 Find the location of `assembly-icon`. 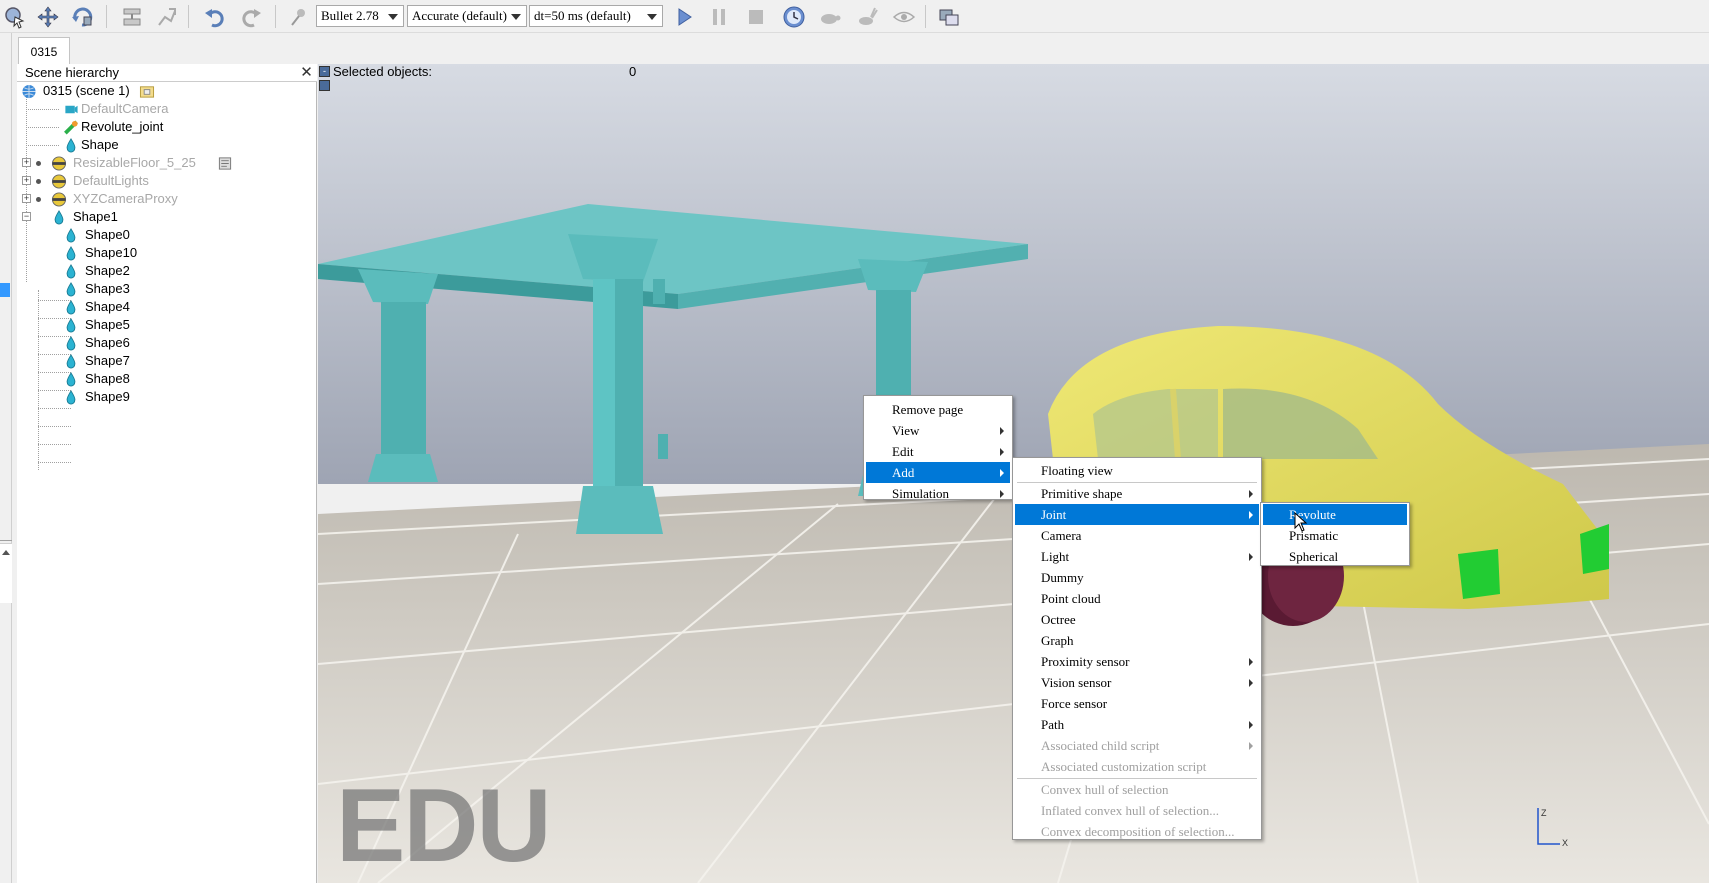

assembly-icon is located at coordinates (132, 16).